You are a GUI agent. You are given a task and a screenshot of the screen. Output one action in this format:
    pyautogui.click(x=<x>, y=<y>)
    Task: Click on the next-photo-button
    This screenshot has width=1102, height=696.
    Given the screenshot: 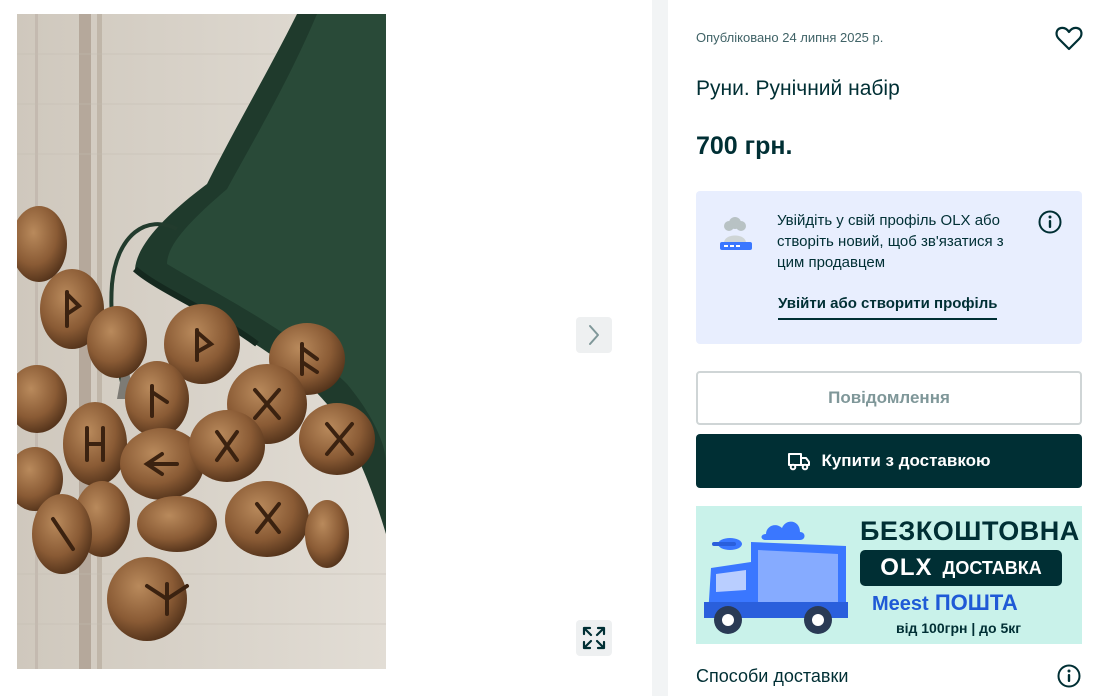 What is the action you would take?
    pyautogui.click(x=594, y=335)
    